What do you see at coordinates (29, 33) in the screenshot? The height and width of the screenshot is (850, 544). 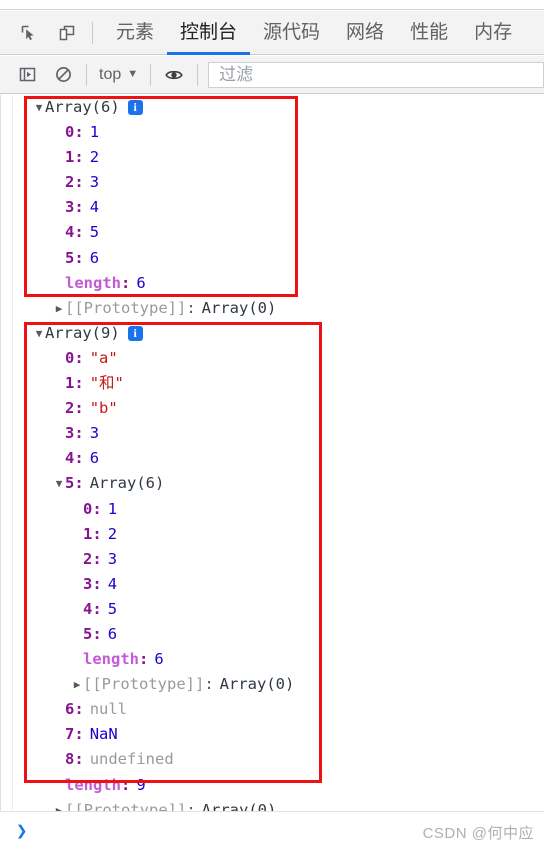 I see `inspect-element-icon` at bounding box center [29, 33].